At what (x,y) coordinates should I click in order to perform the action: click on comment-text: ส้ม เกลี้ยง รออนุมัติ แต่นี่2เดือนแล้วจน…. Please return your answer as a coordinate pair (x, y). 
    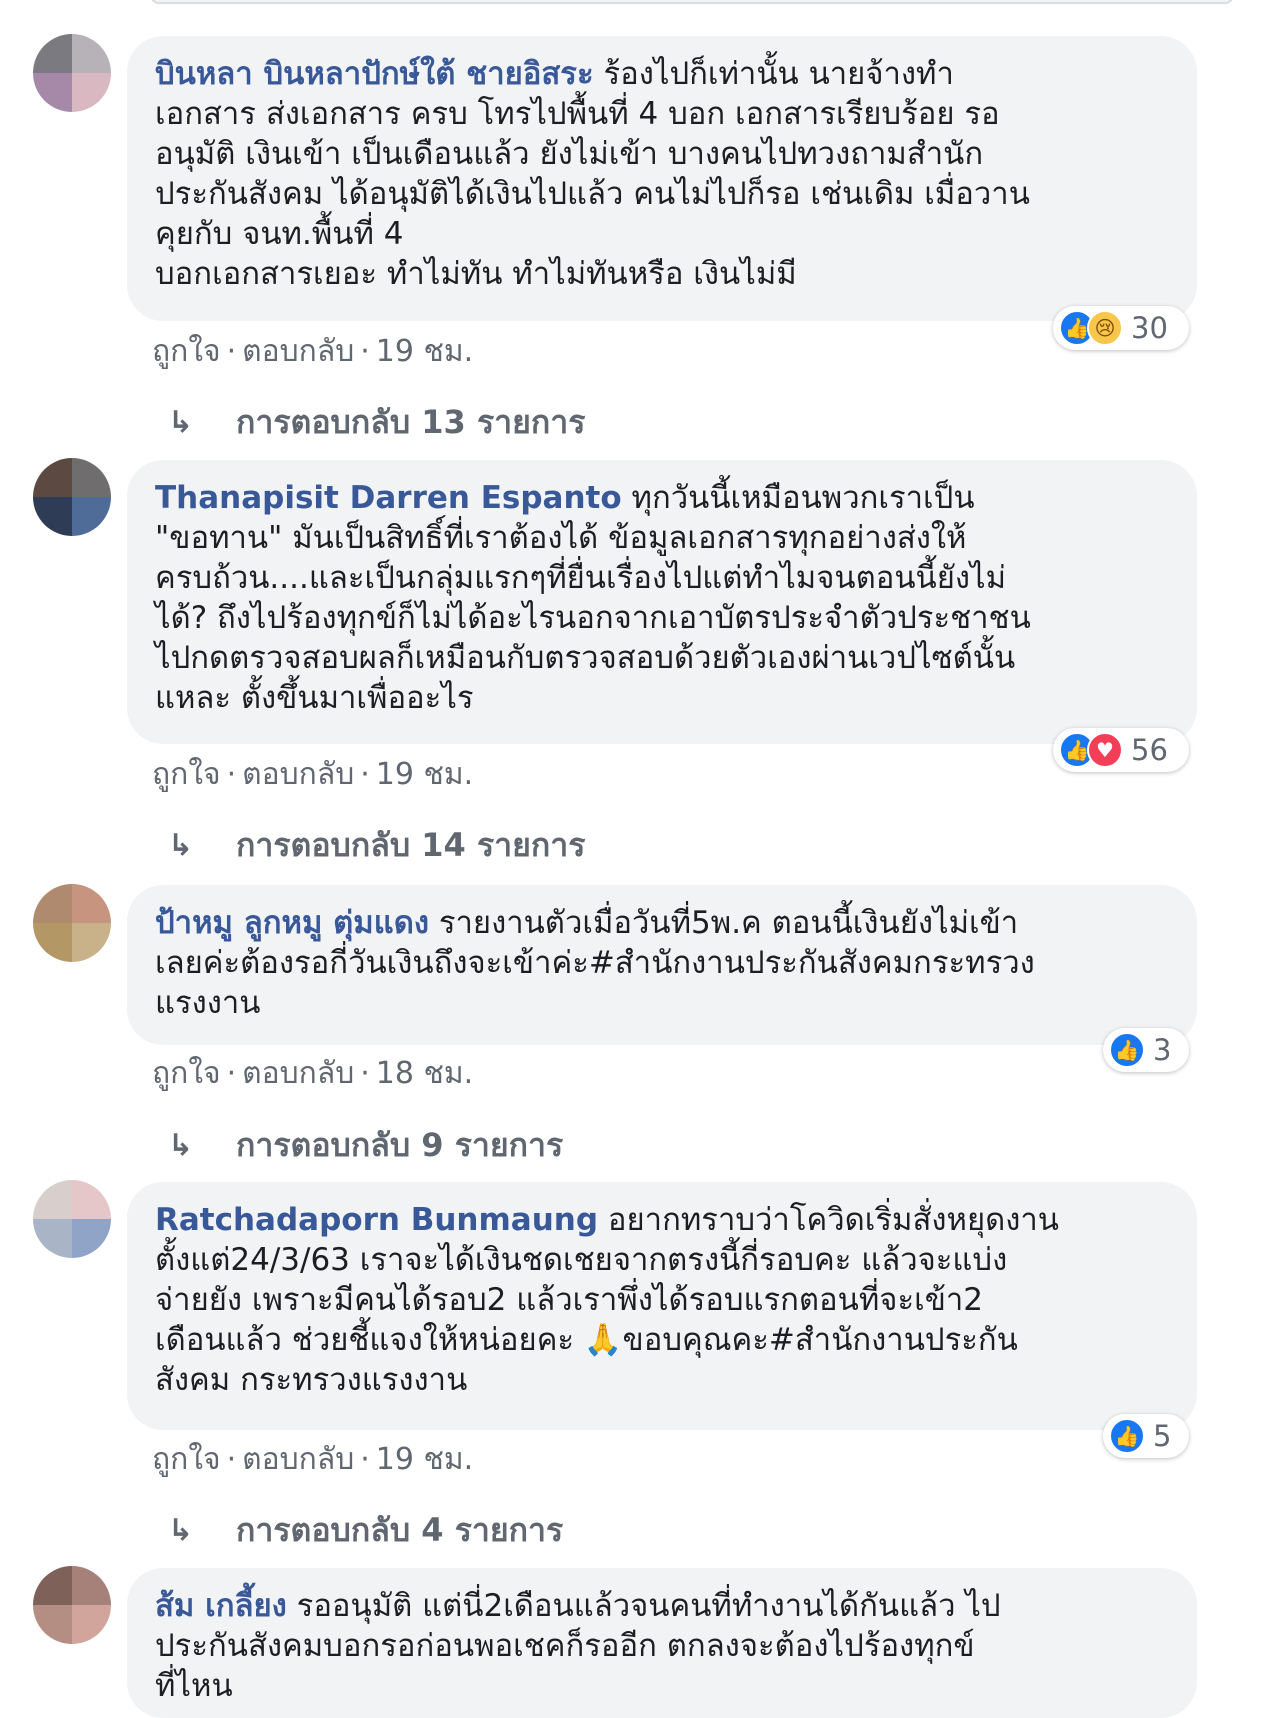
    Looking at the image, I should click on (664, 1646).